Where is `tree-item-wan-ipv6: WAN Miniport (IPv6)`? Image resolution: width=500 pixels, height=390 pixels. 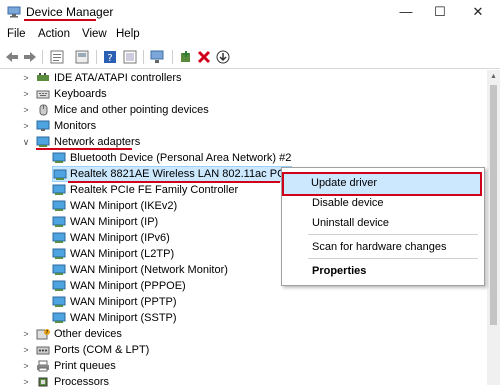
tree-item-wan-ipv6: WAN Miniport (IPv6) is located at coordinates (140, 238).